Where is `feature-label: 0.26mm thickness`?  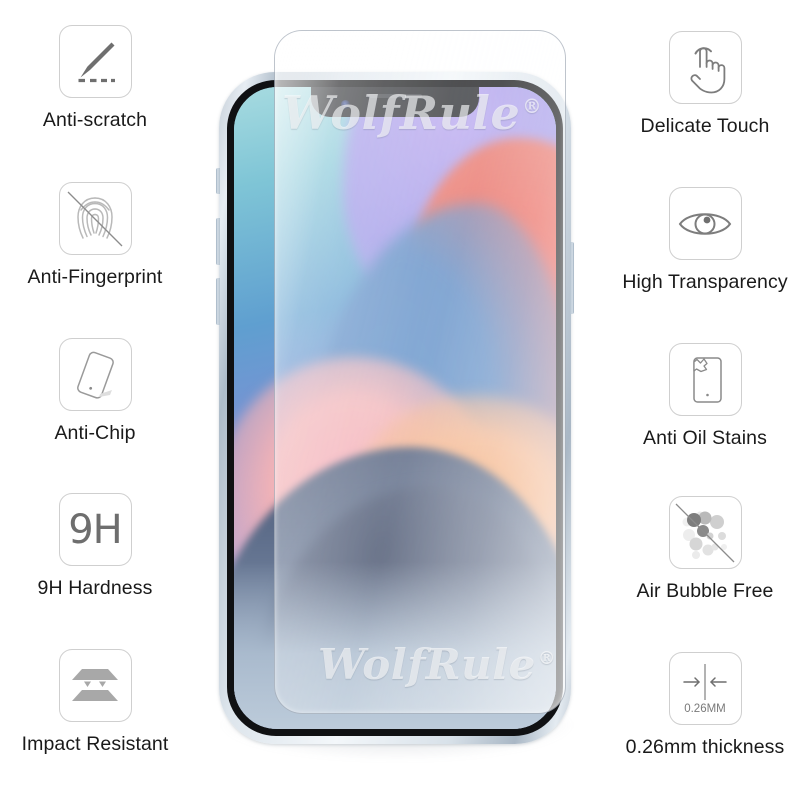 feature-label: 0.26mm thickness is located at coordinates (705, 747).